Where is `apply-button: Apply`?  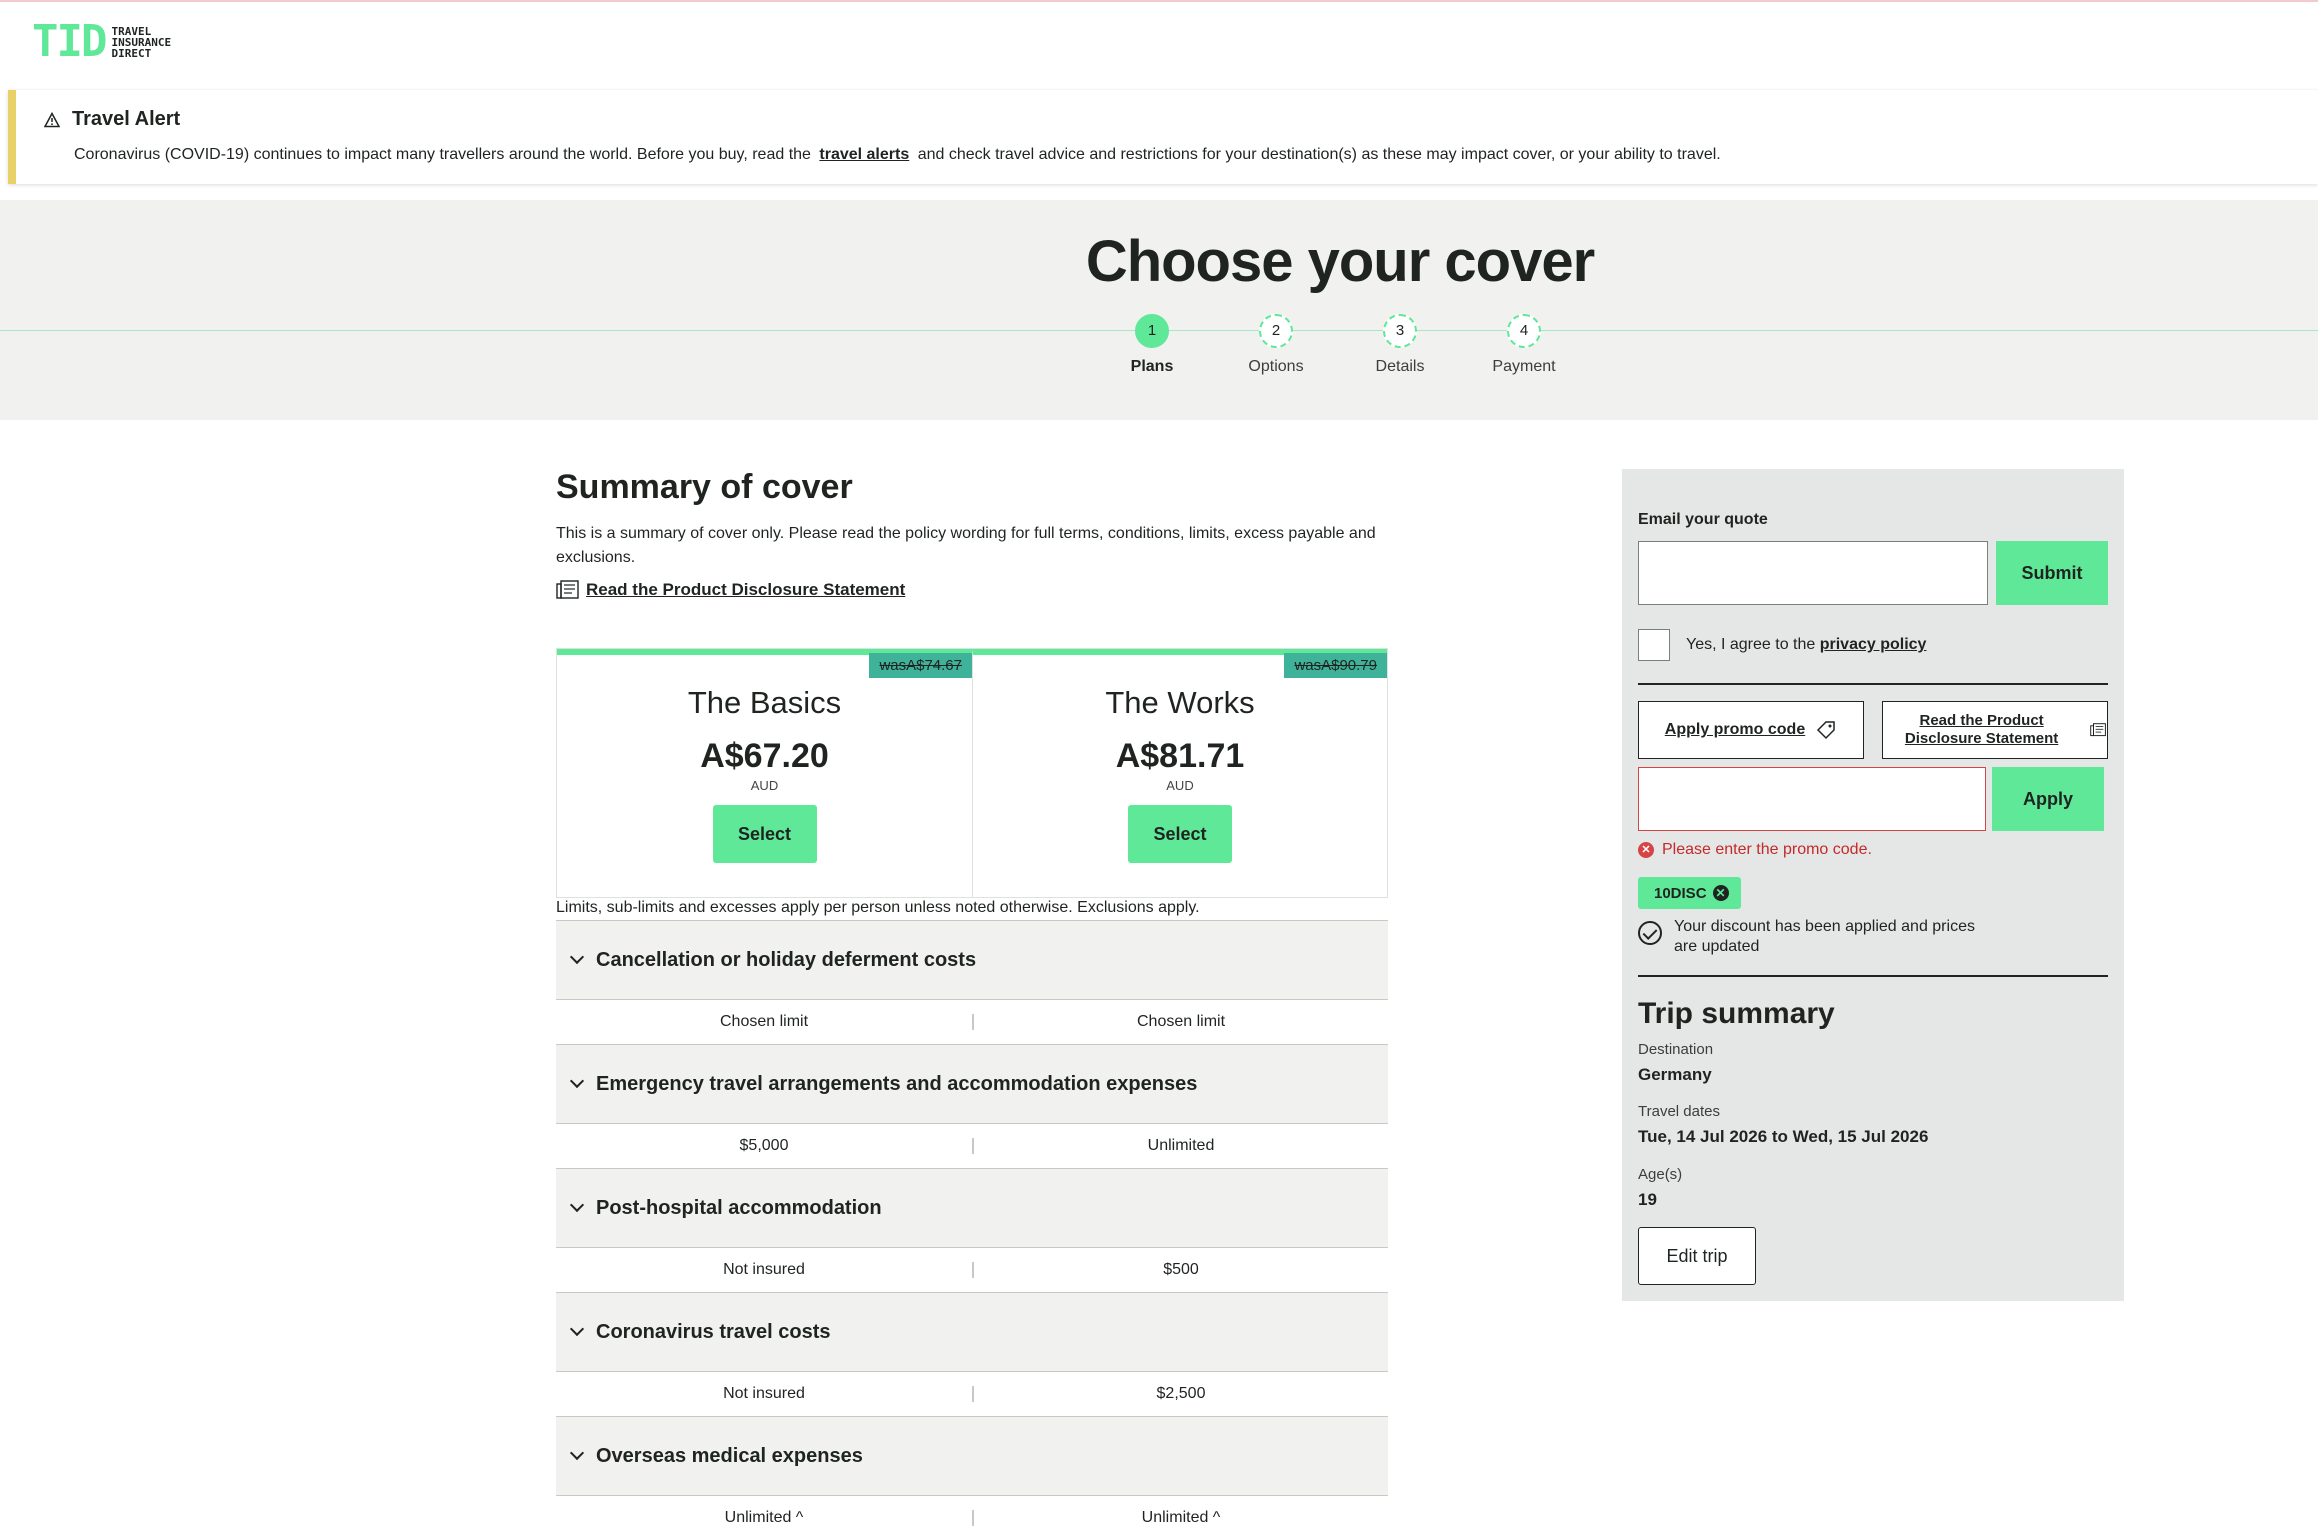
apply-button: Apply is located at coordinates (2048, 799).